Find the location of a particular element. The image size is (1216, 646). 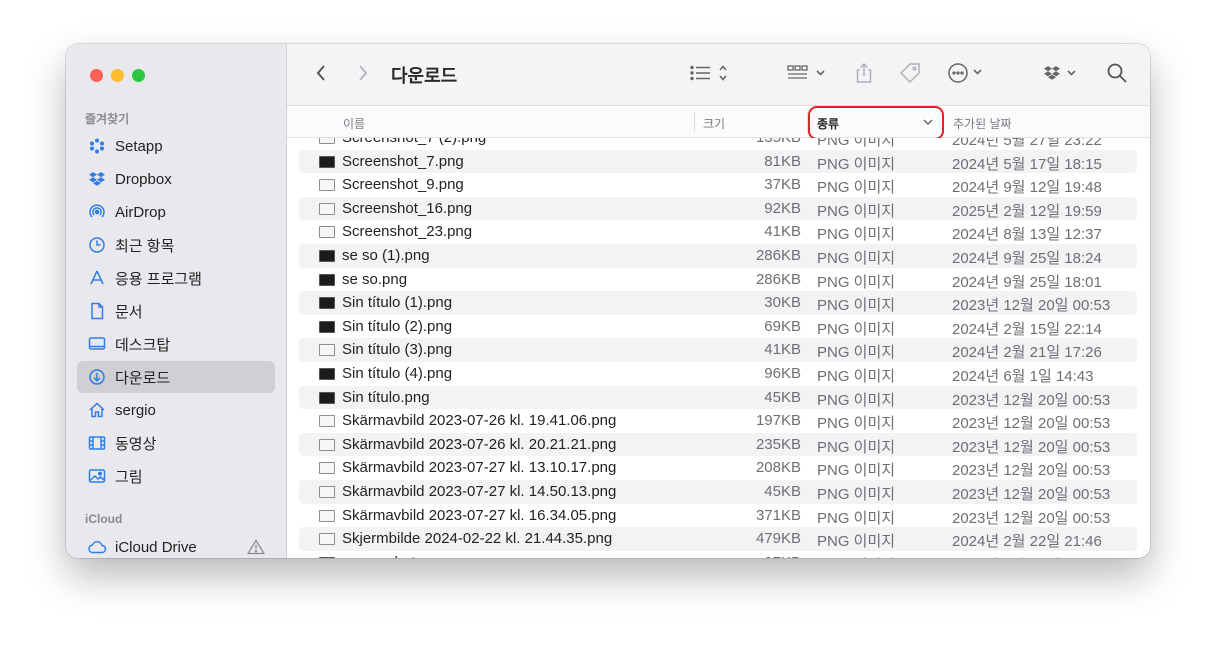

file-date-added: 2024년 9월 12일 19:48 is located at coordinates (1027, 188).